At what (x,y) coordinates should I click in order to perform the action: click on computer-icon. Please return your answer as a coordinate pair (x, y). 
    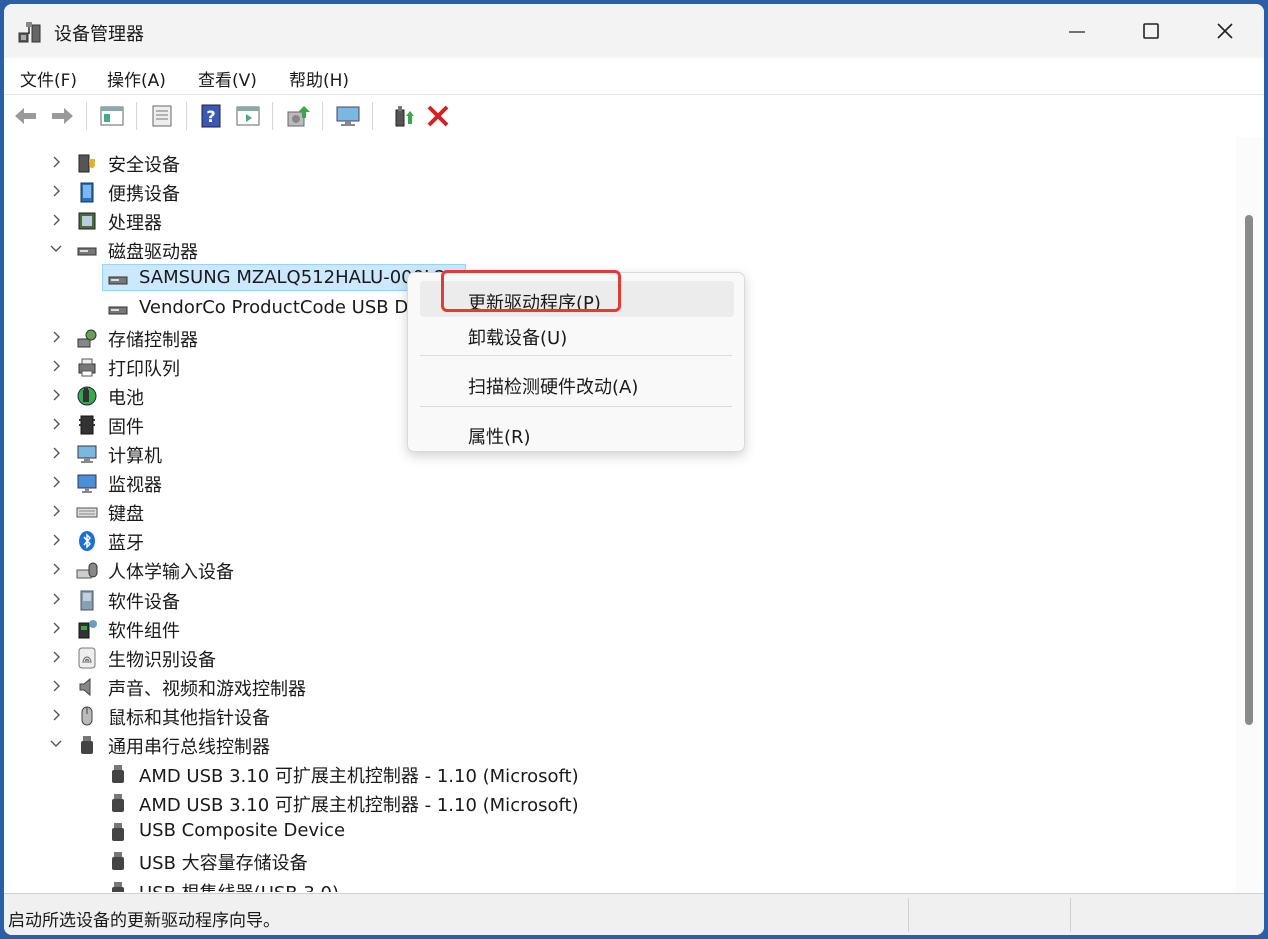
    Looking at the image, I should click on (87, 454).